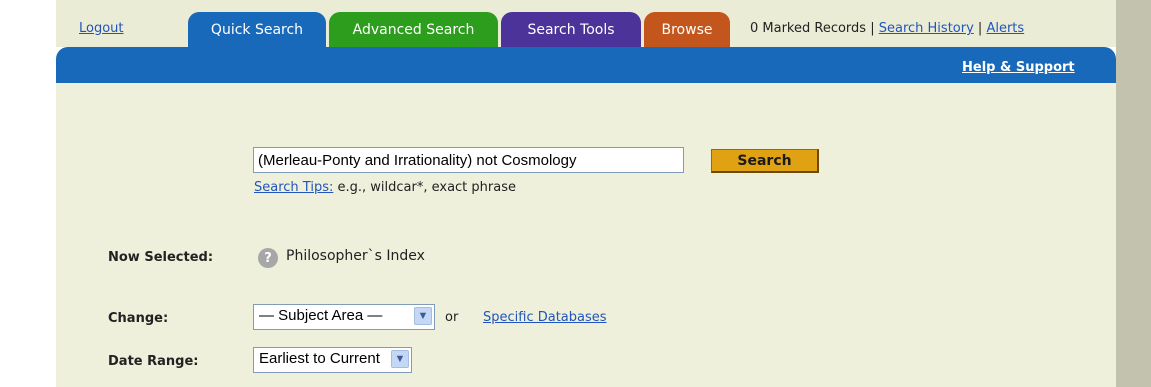  I want to click on date-range-value: Earliest to Current, so click(319, 358).